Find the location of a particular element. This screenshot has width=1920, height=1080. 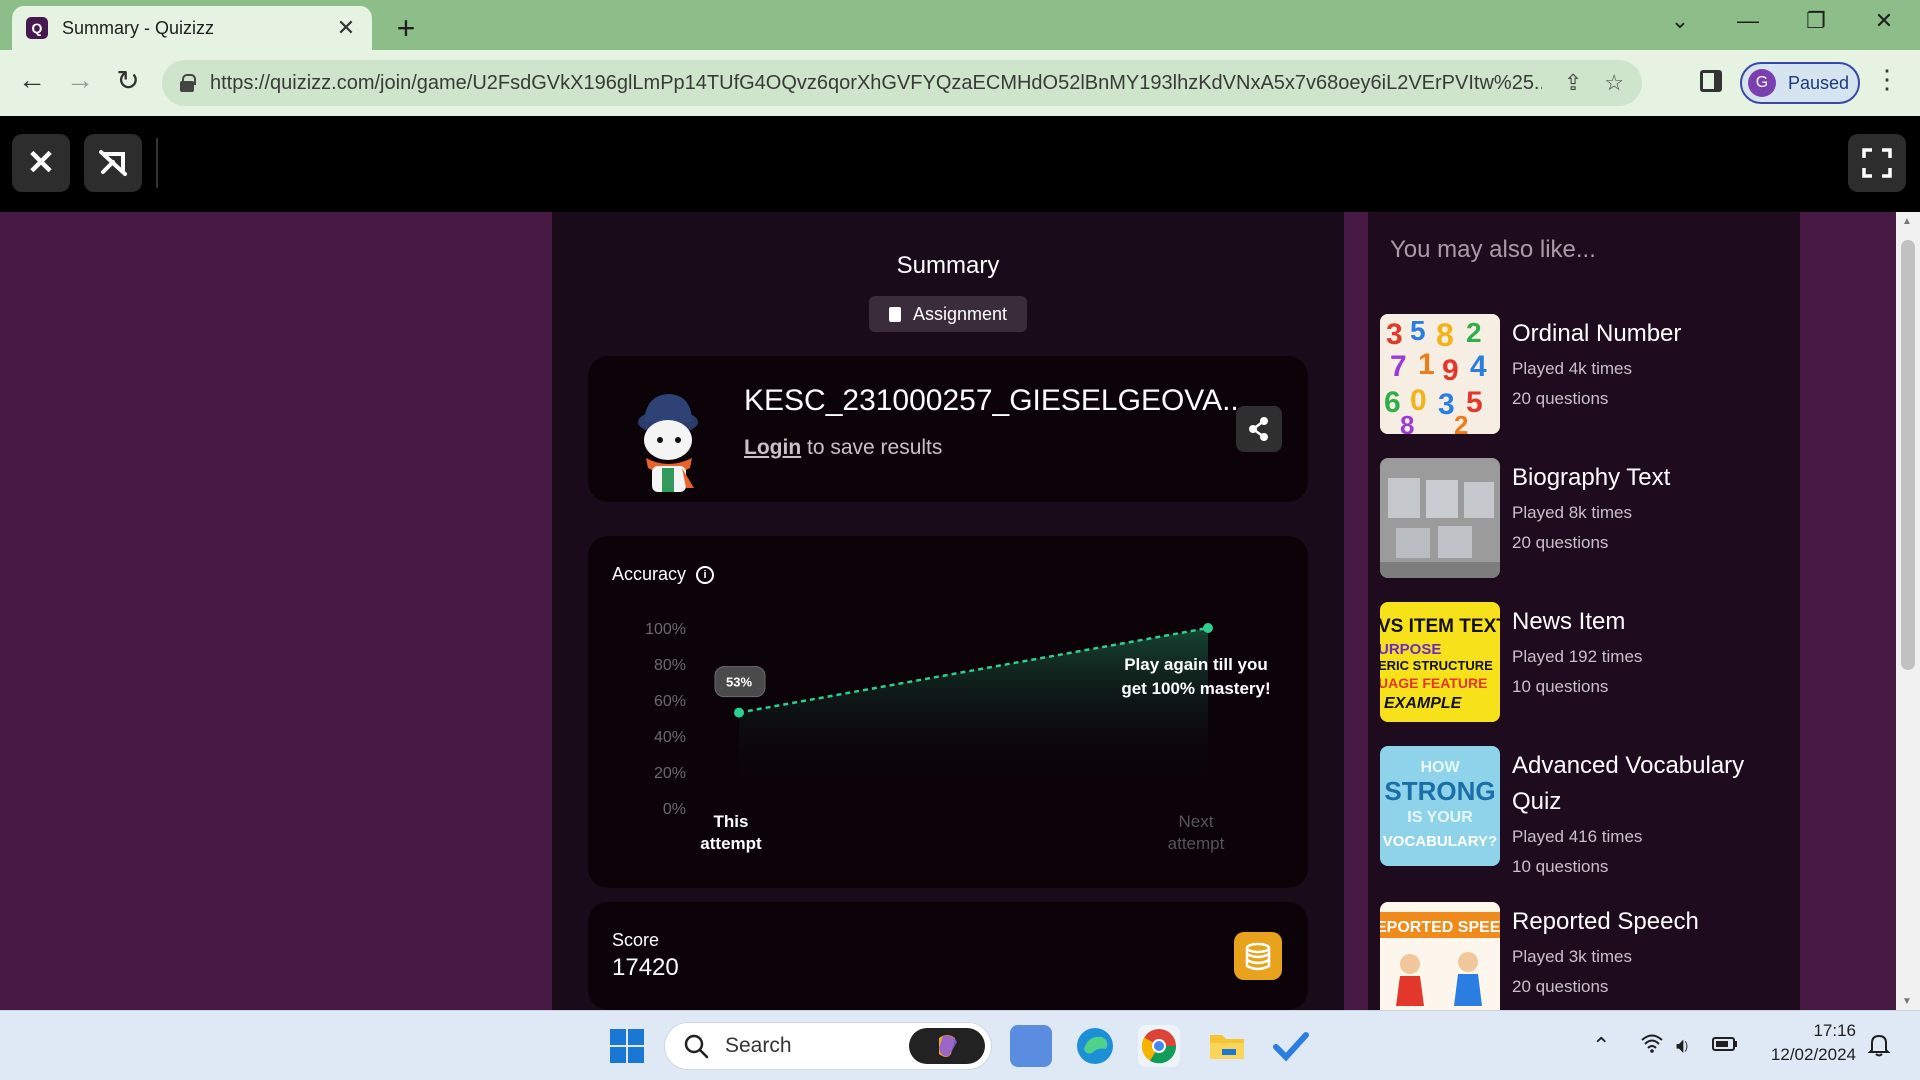

svg-text: 3 is located at coordinates (1446, 404).